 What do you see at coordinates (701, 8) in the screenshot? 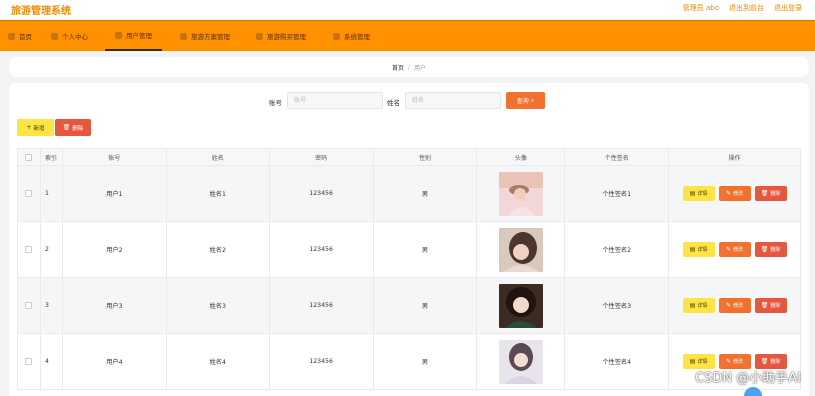
I see `admin-user-link: 管理员 abo` at bounding box center [701, 8].